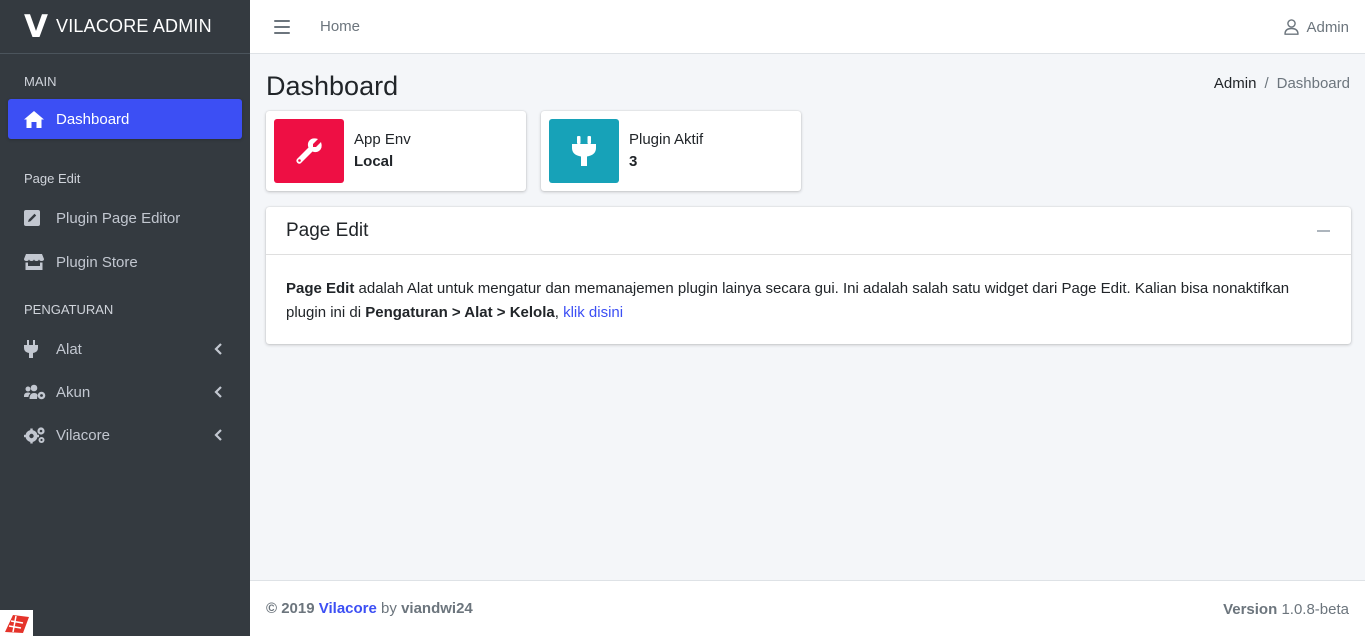  I want to click on nav-header-pengaturan: PENGATURAN, so click(69, 309).